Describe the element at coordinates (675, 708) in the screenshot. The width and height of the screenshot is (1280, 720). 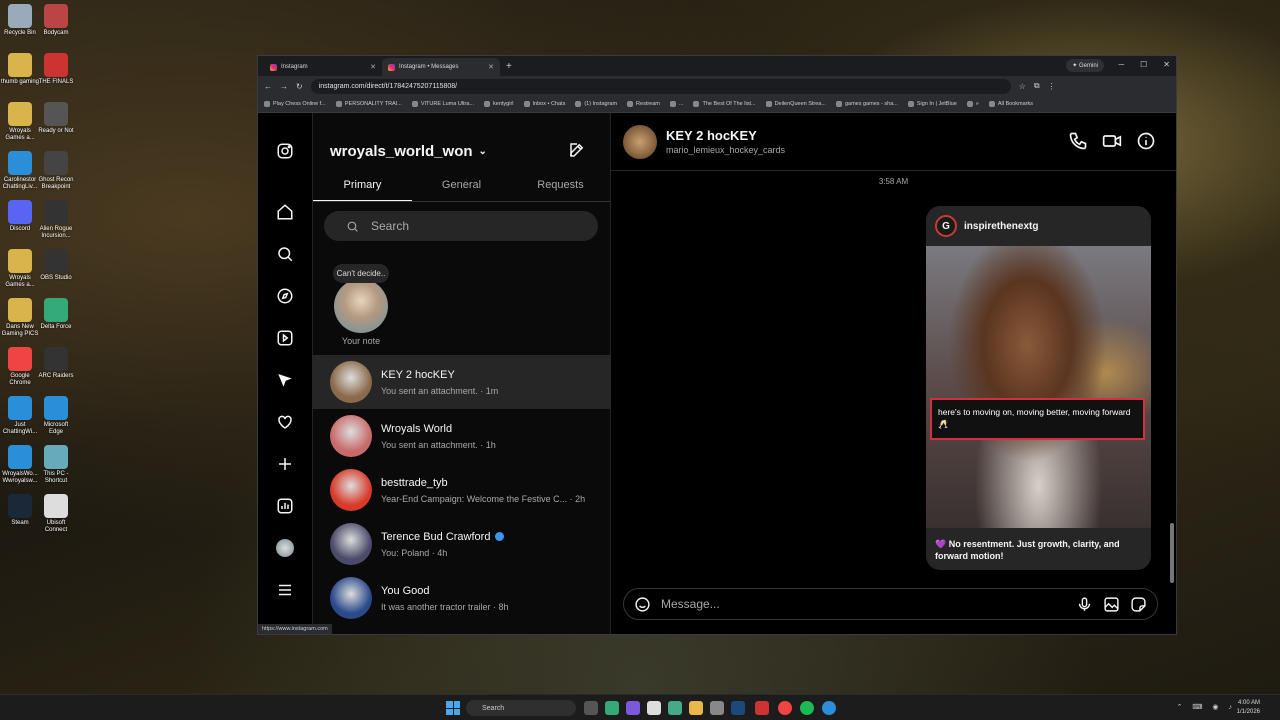
I see `app-icon` at that location.